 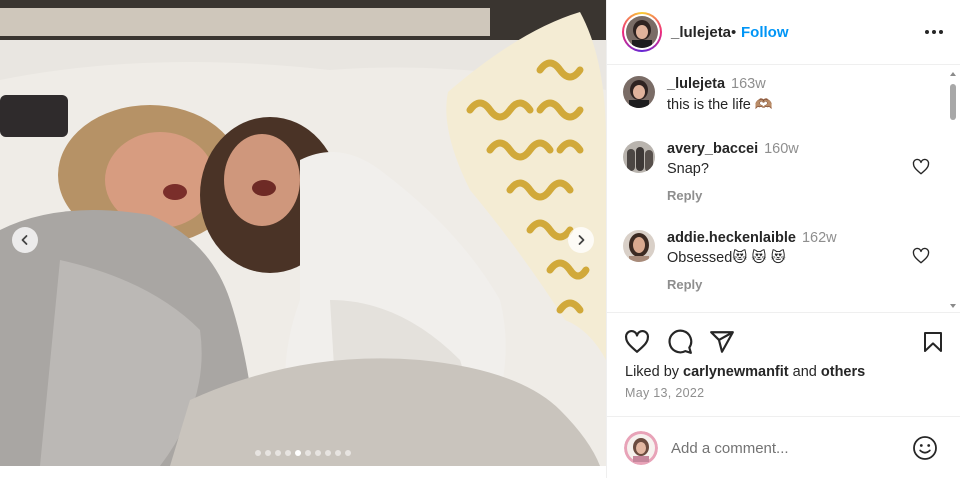 I want to click on share-button, so click(x=722, y=342).